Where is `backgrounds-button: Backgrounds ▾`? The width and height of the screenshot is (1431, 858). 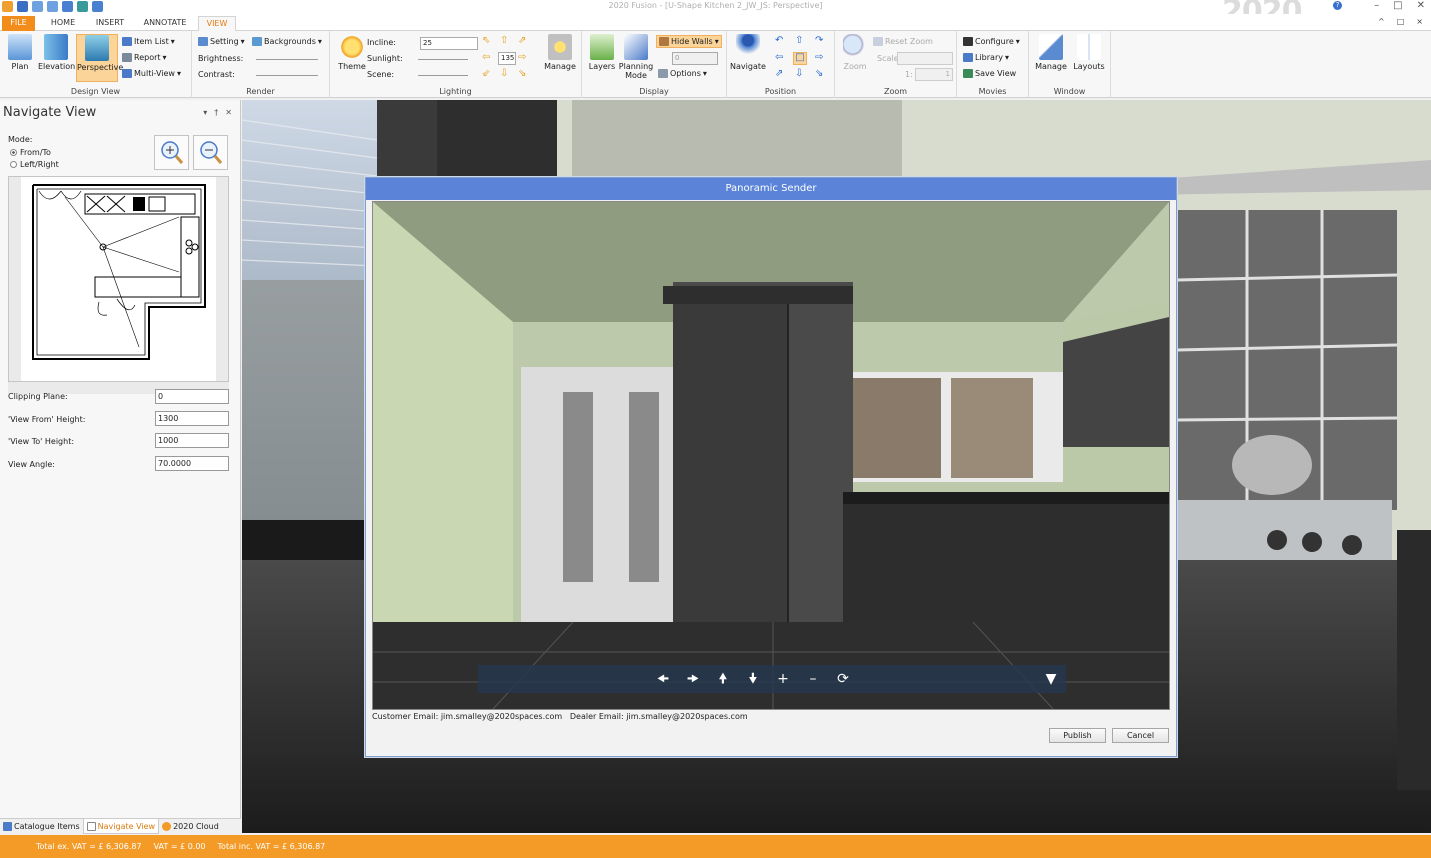 backgrounds-button: Backgrounds ▾ is located at coordinates (287, 41).